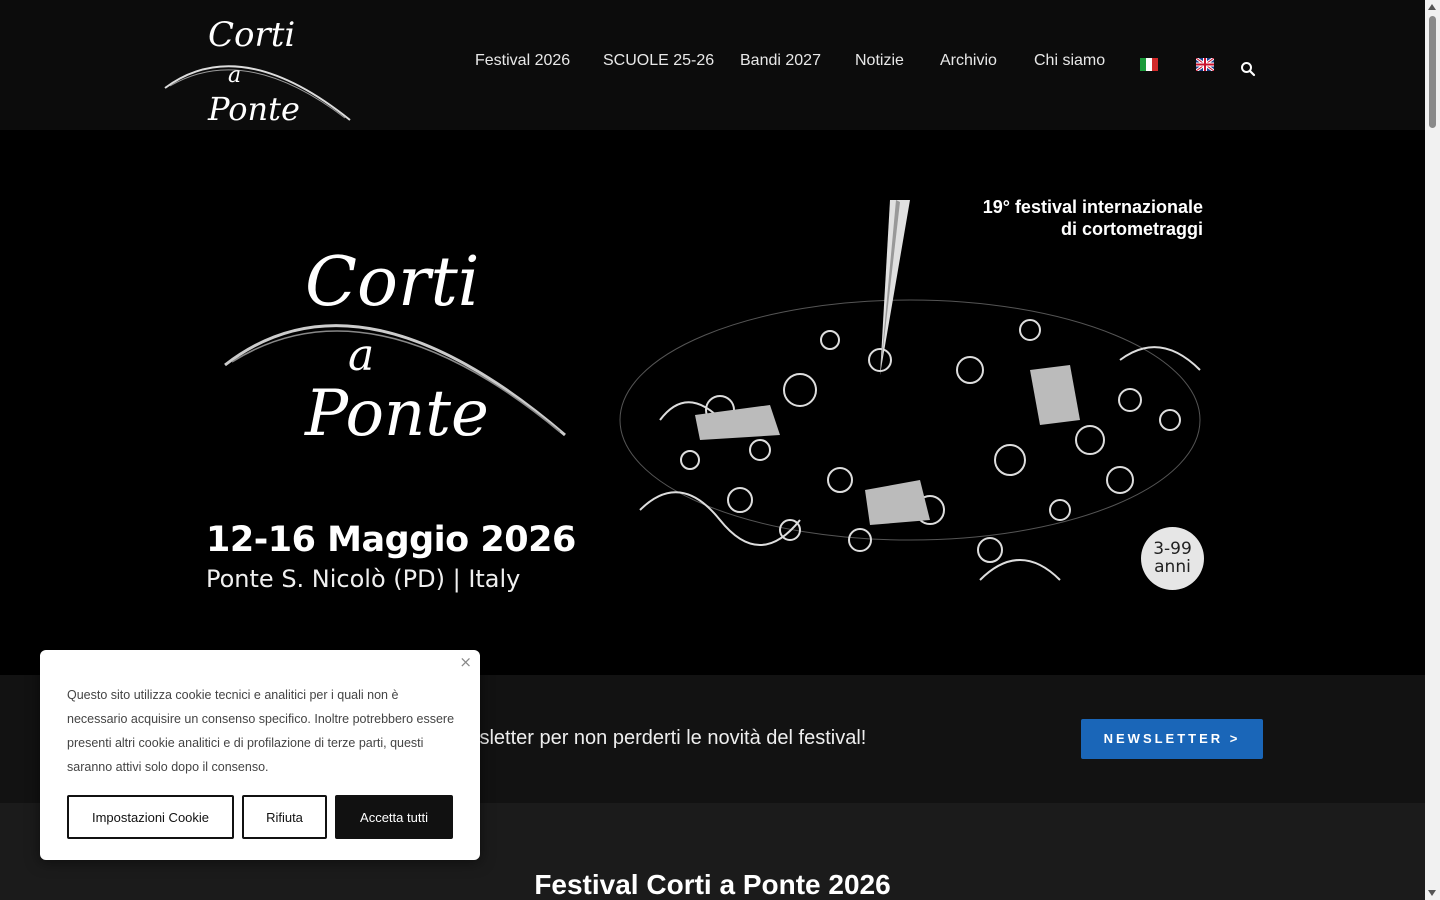 This screenshot has width=1440, height=900. What do you see at coordinates (395, 346) in the screenshot?
I see `hero-logo: Corti a Ponte` at bounding box center [395, 346].